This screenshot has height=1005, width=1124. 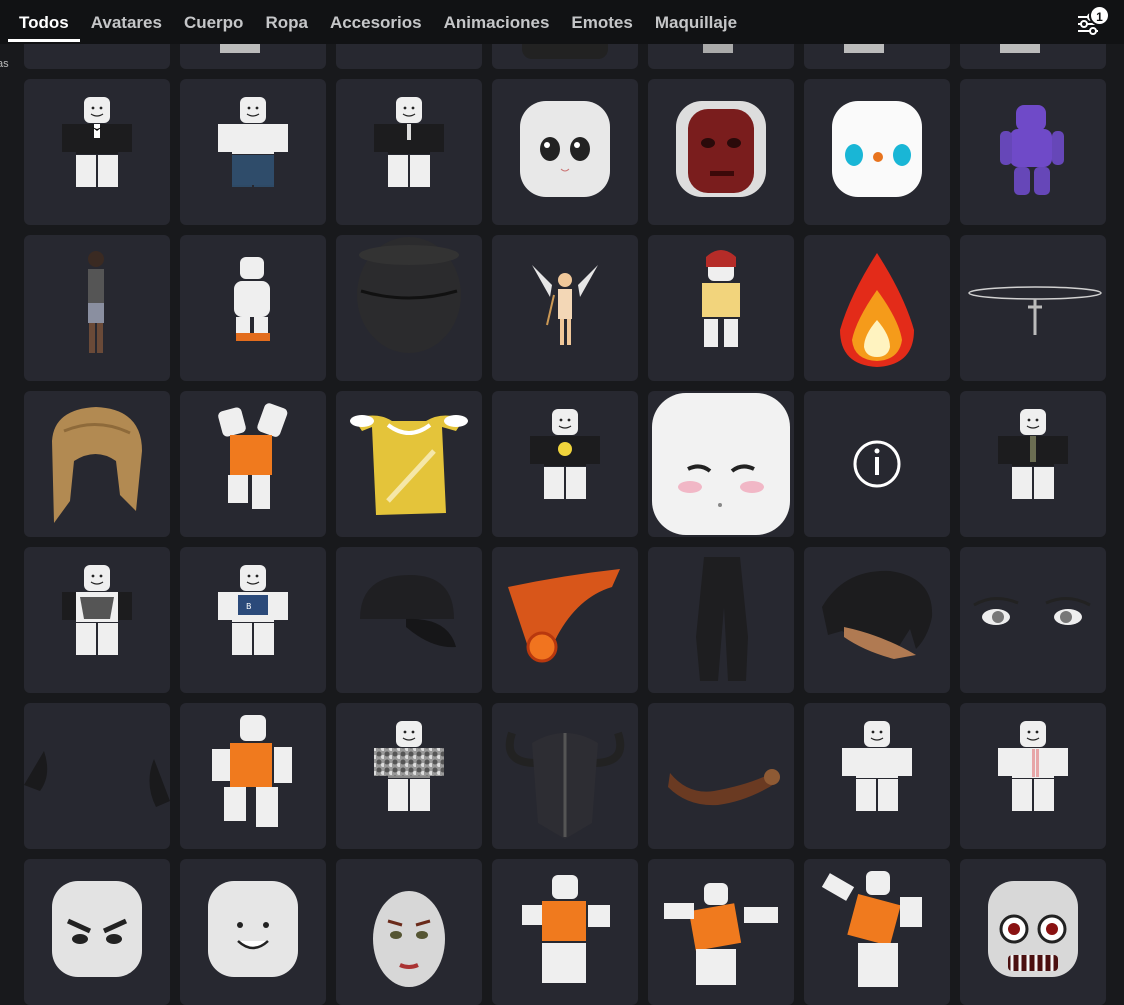 I want to click on green-tie-suit-image, so click(x=1033, y=454).